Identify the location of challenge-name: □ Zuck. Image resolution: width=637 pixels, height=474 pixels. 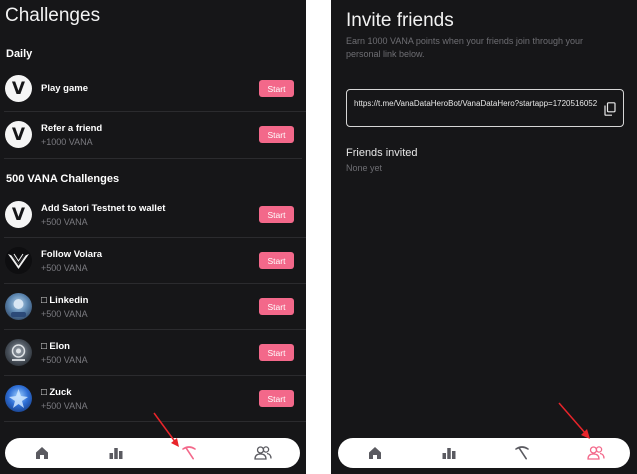
(56, 392).